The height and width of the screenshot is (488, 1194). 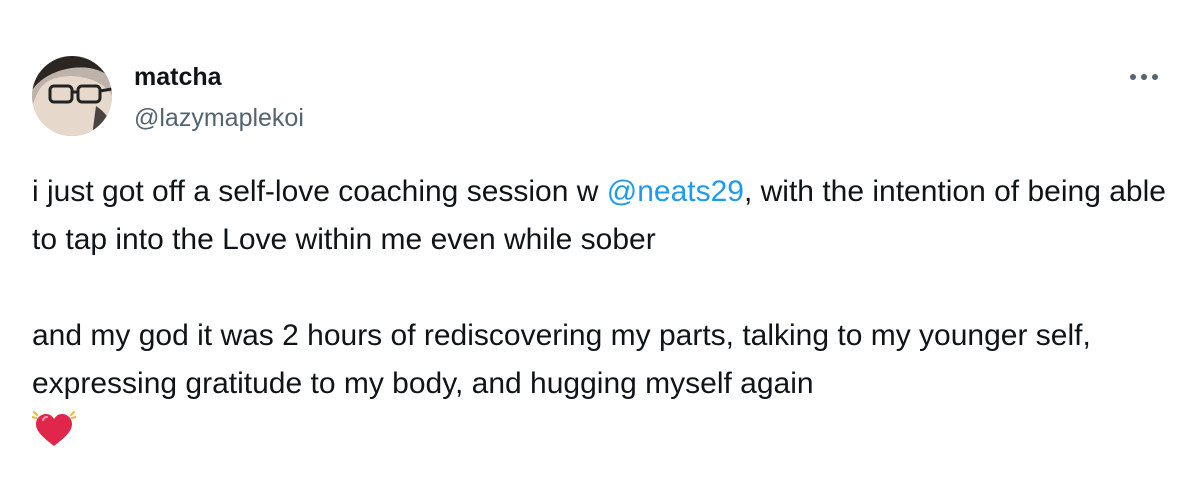 I want to click on author-avatar, so click(x=72, y=96).